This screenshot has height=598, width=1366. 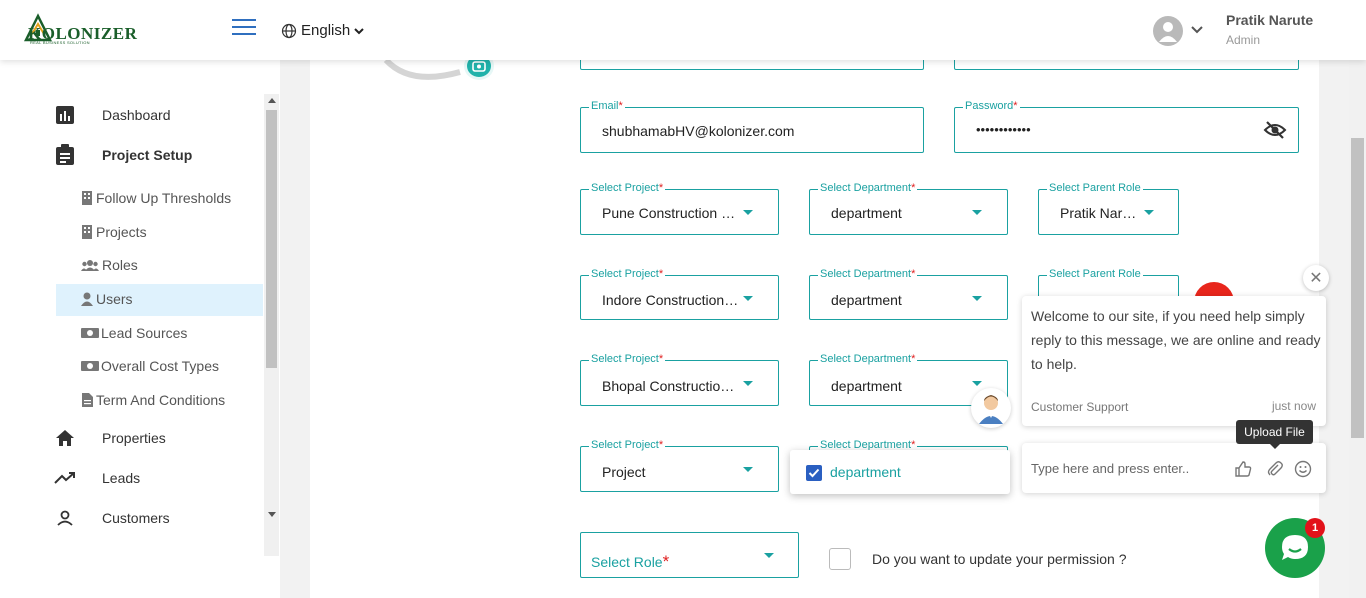 What do you see at coordinates (999, 559) in the screenshot?
I see `update-permission-label: Do you want to update your permission ?` at bounding box center [999, 559].